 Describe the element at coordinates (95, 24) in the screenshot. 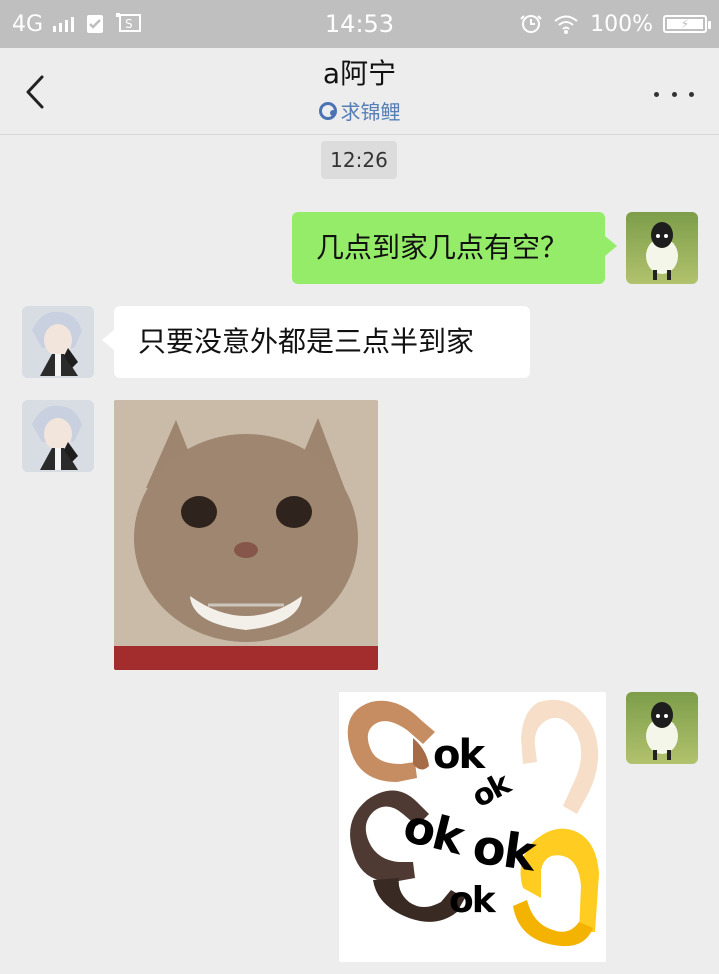

I see `clipboard-check-icon` at that location.